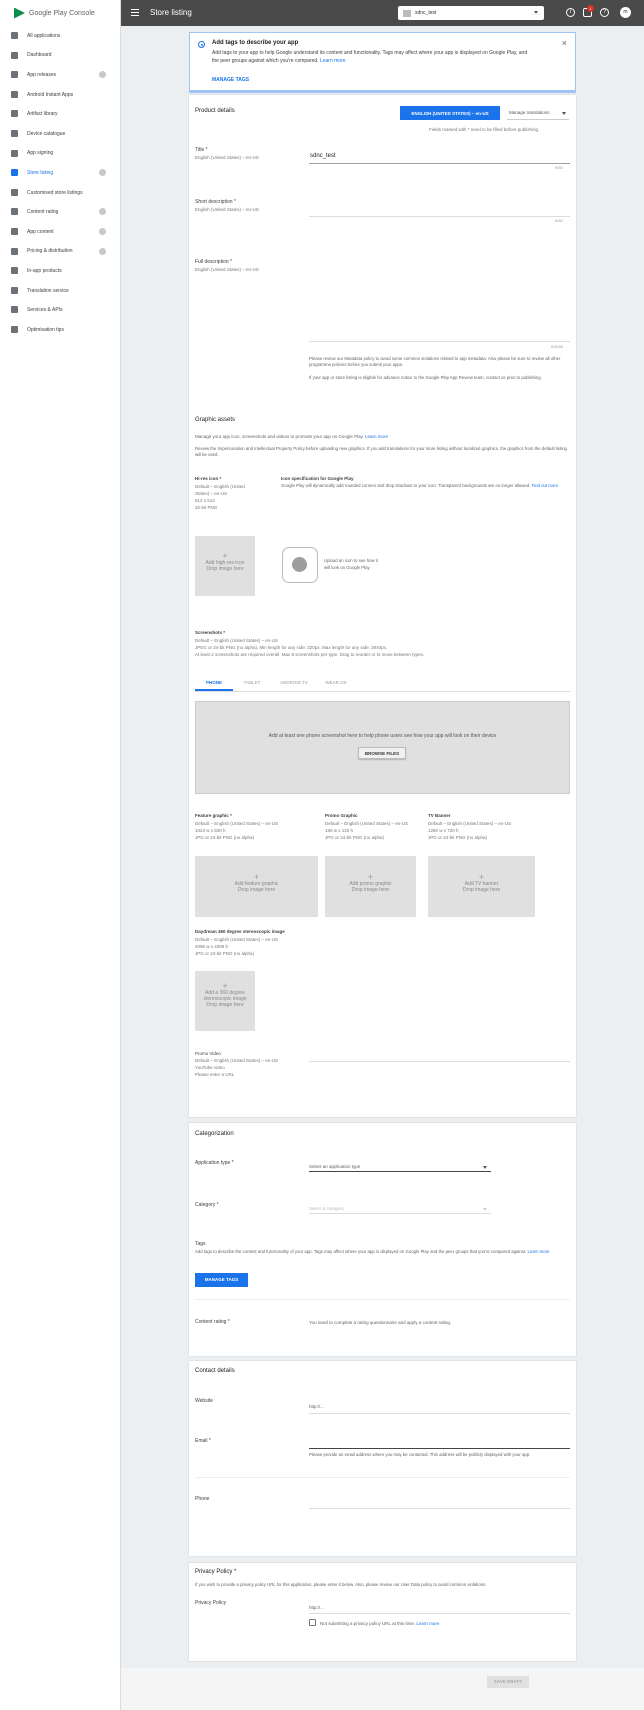  What do you see at coordinates (48, 290) in the screenshot?
I see `sidebar-item-label: Translation service` at bounding box center [48, 290].